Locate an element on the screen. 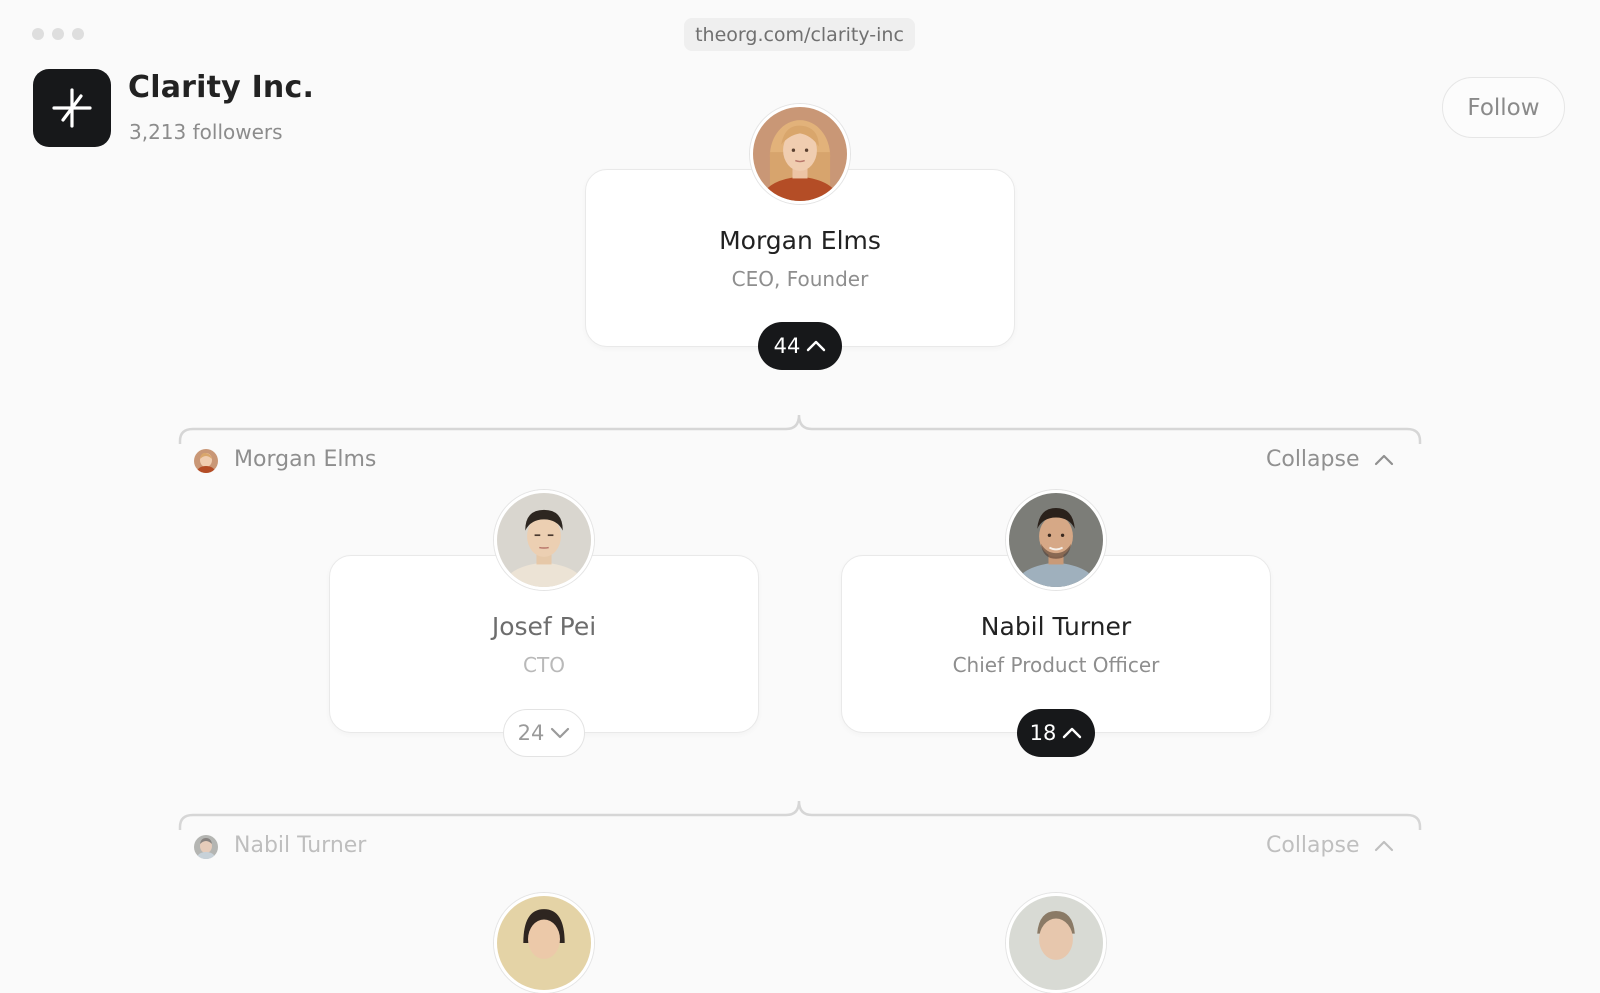 The height and width of the screenshot is (993, 1600). avatar-cto is located at coordinates (544, 540).